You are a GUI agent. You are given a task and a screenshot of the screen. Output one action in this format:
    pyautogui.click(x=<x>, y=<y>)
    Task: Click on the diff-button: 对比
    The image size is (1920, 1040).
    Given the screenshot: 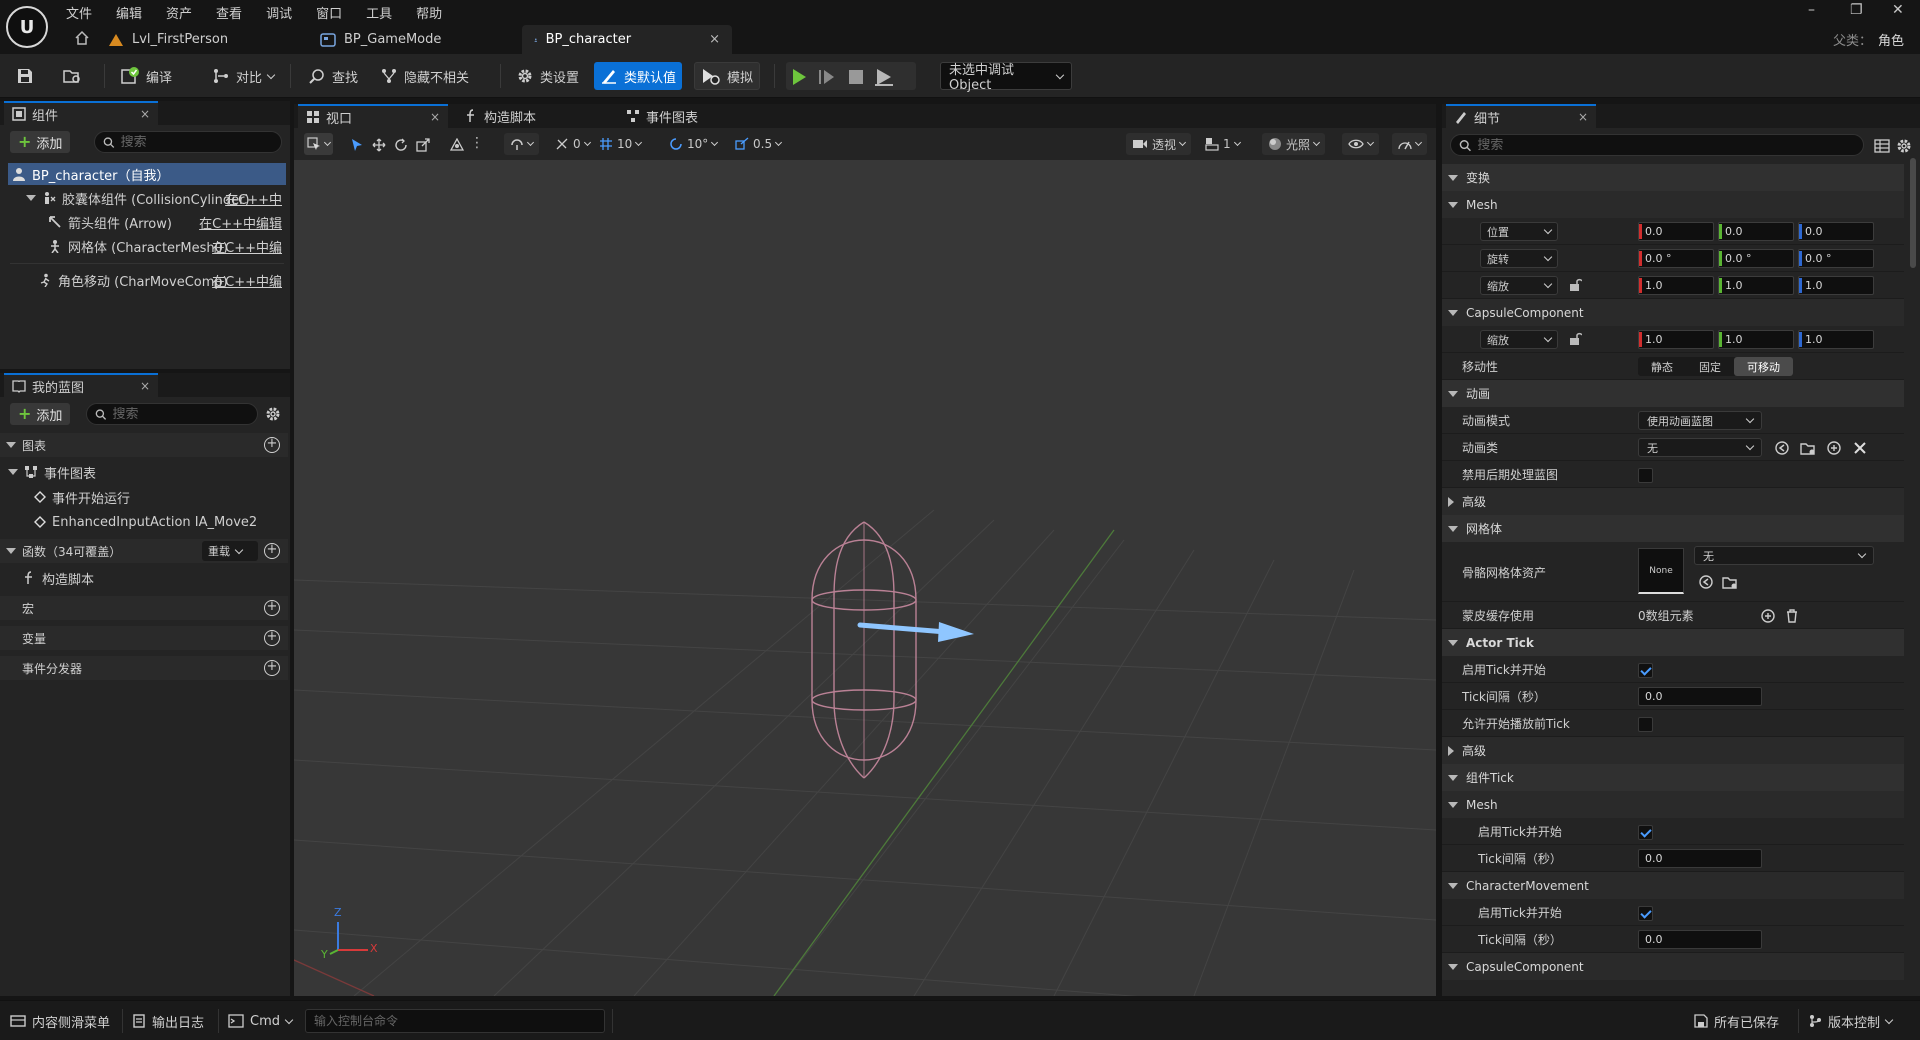 What is the action you would take?
    pyautogui.click(x=243, y=76)
    